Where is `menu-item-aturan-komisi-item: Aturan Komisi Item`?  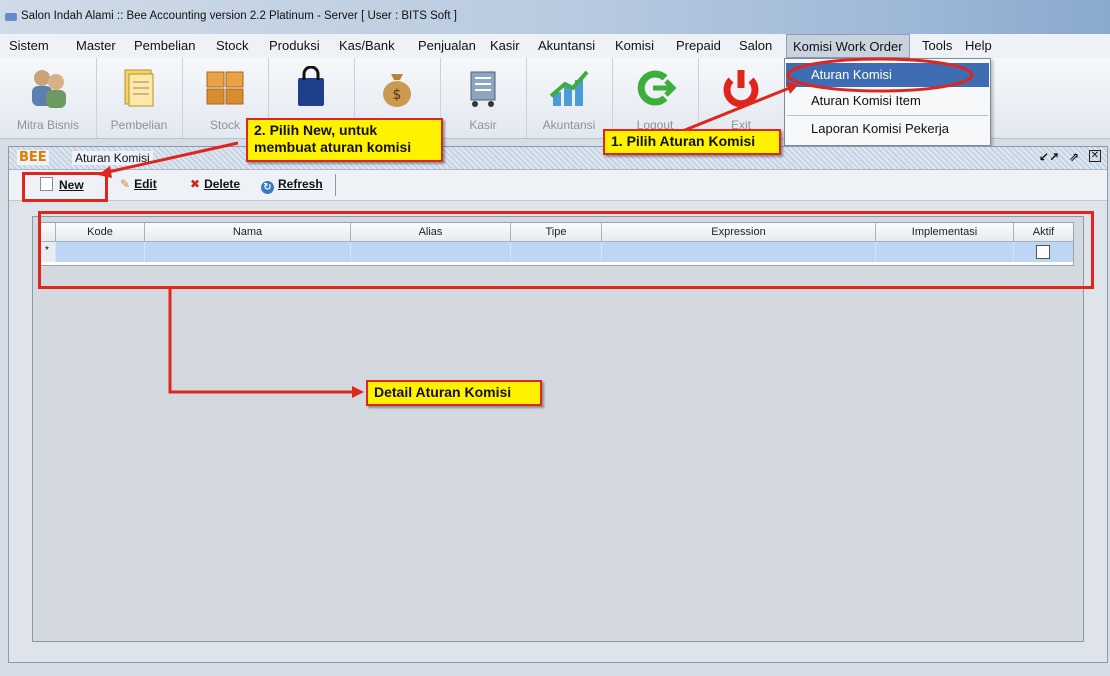
menu-item-aturan-komisi-item: Aturan Komisi Item is located at coordinates (887, 101).